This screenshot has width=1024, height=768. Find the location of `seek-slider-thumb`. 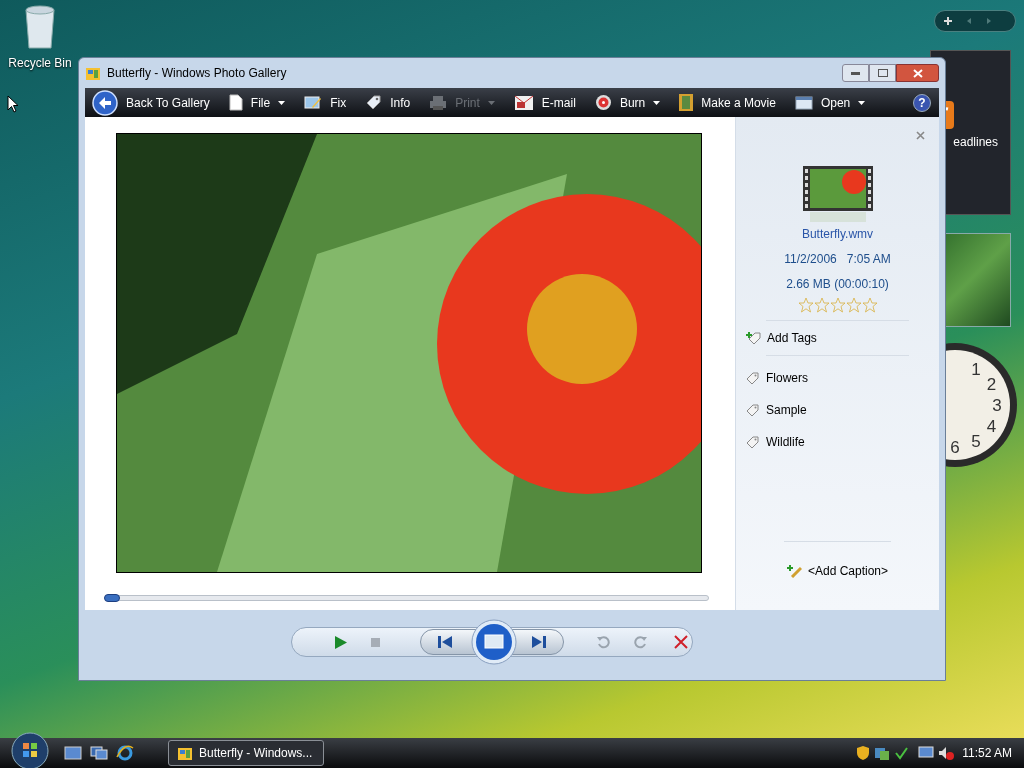

seek-slider-thumb is located at coordinates (112, 598).